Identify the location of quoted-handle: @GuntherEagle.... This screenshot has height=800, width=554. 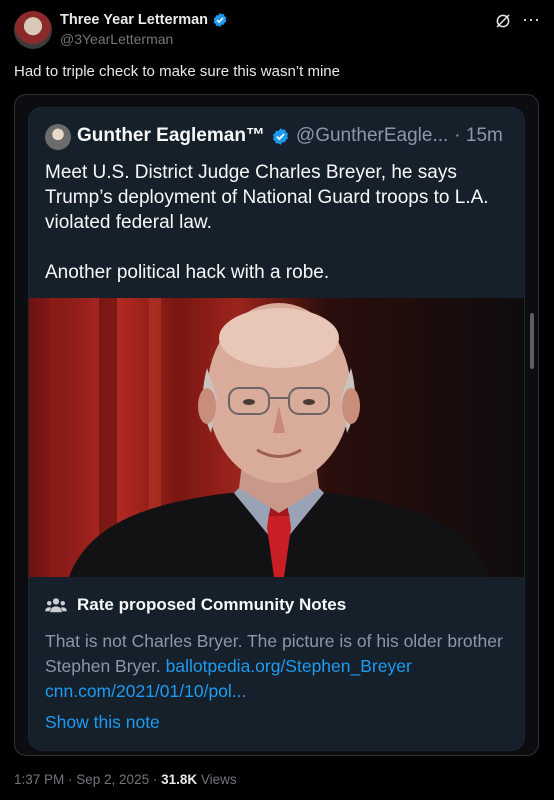
(372, 135).